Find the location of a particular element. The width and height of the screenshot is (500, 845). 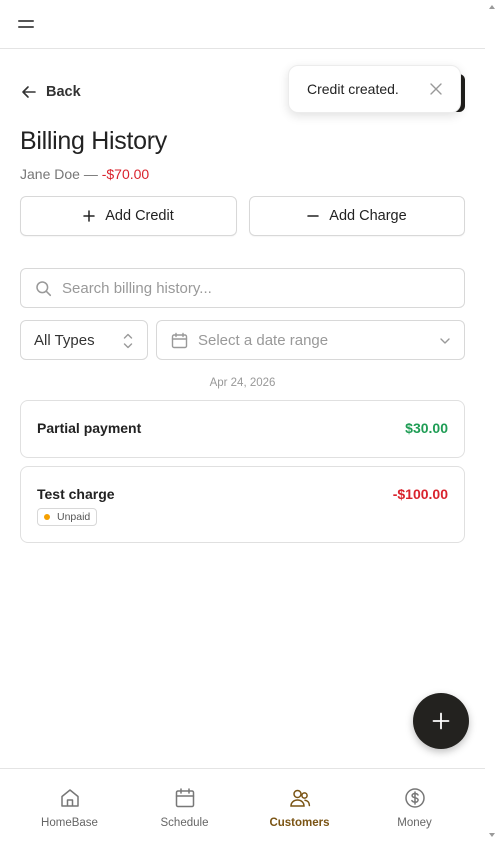

scroll-up-arrow-icon is located at coordinates (492, 7).